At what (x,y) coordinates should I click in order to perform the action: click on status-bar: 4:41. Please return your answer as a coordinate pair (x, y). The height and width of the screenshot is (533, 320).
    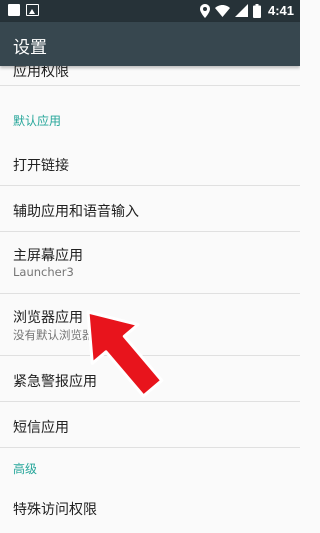
    Looking at the image, I should click on (150, 11).